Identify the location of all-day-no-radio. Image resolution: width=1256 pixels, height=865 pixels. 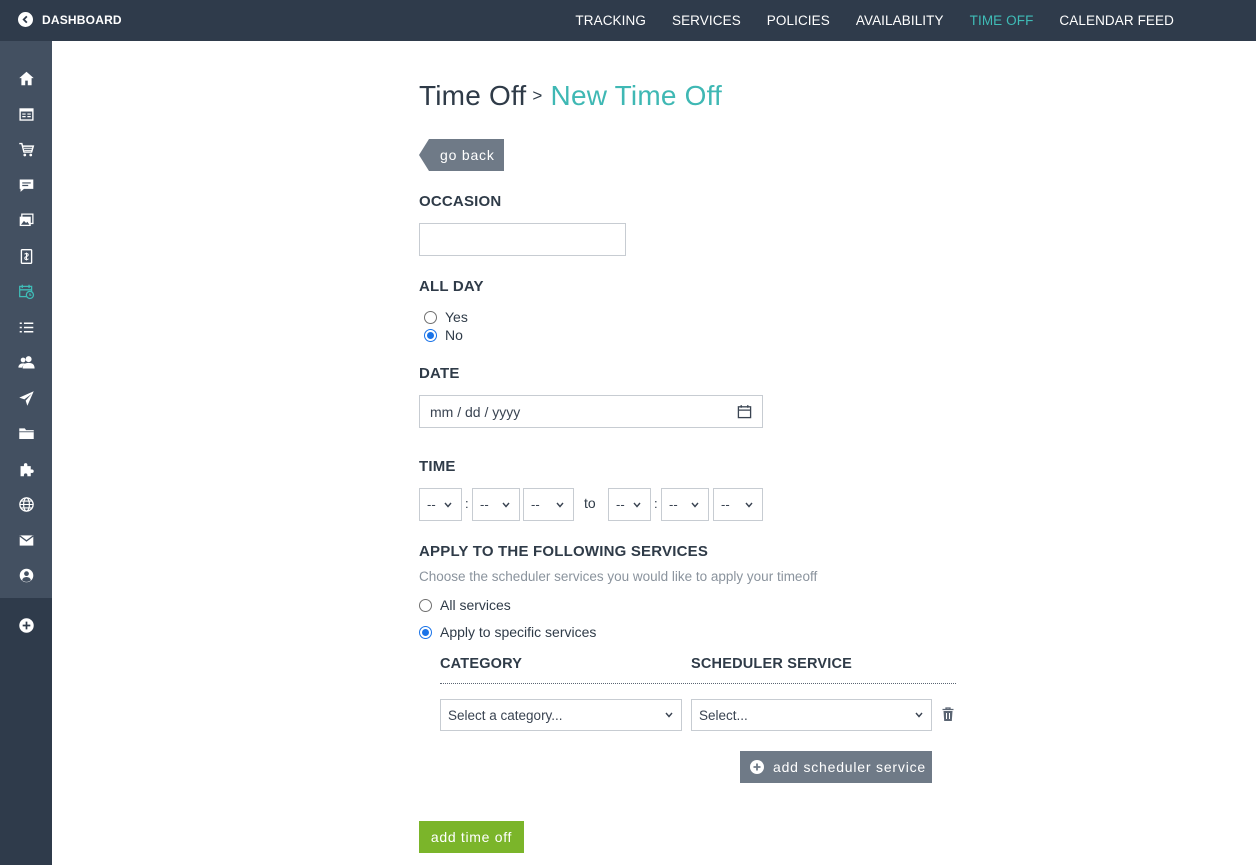
(430, 335).